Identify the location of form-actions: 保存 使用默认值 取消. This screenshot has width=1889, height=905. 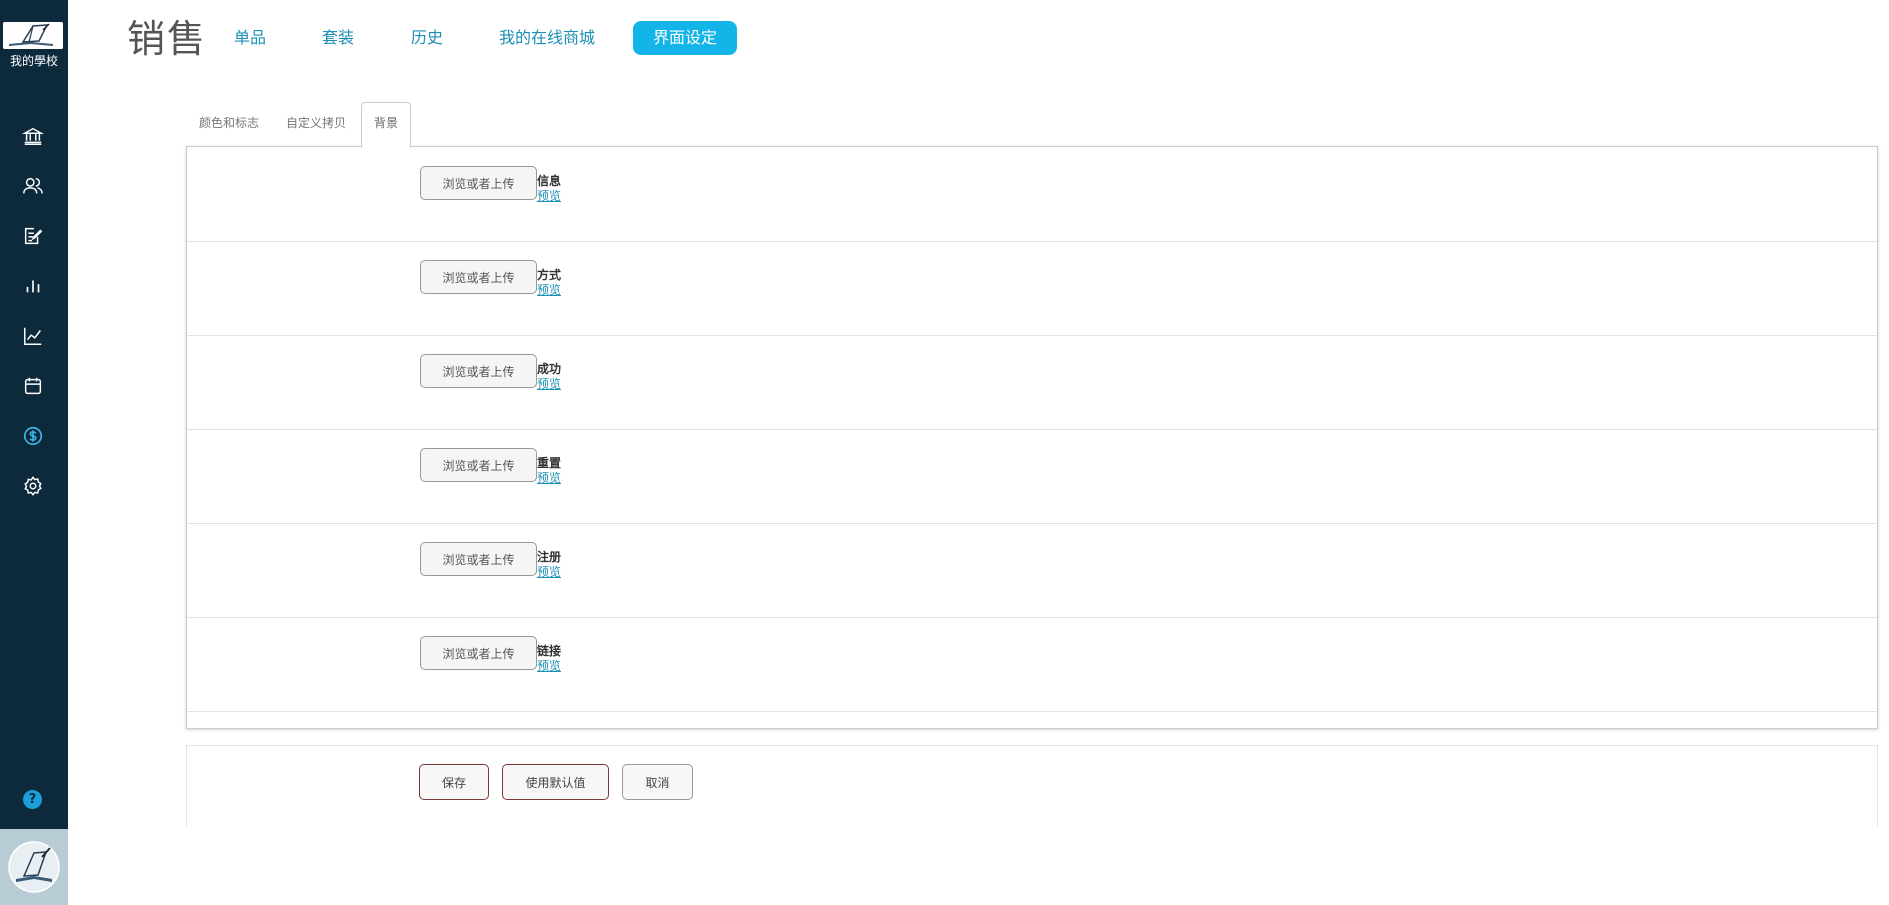
(1032, 785).